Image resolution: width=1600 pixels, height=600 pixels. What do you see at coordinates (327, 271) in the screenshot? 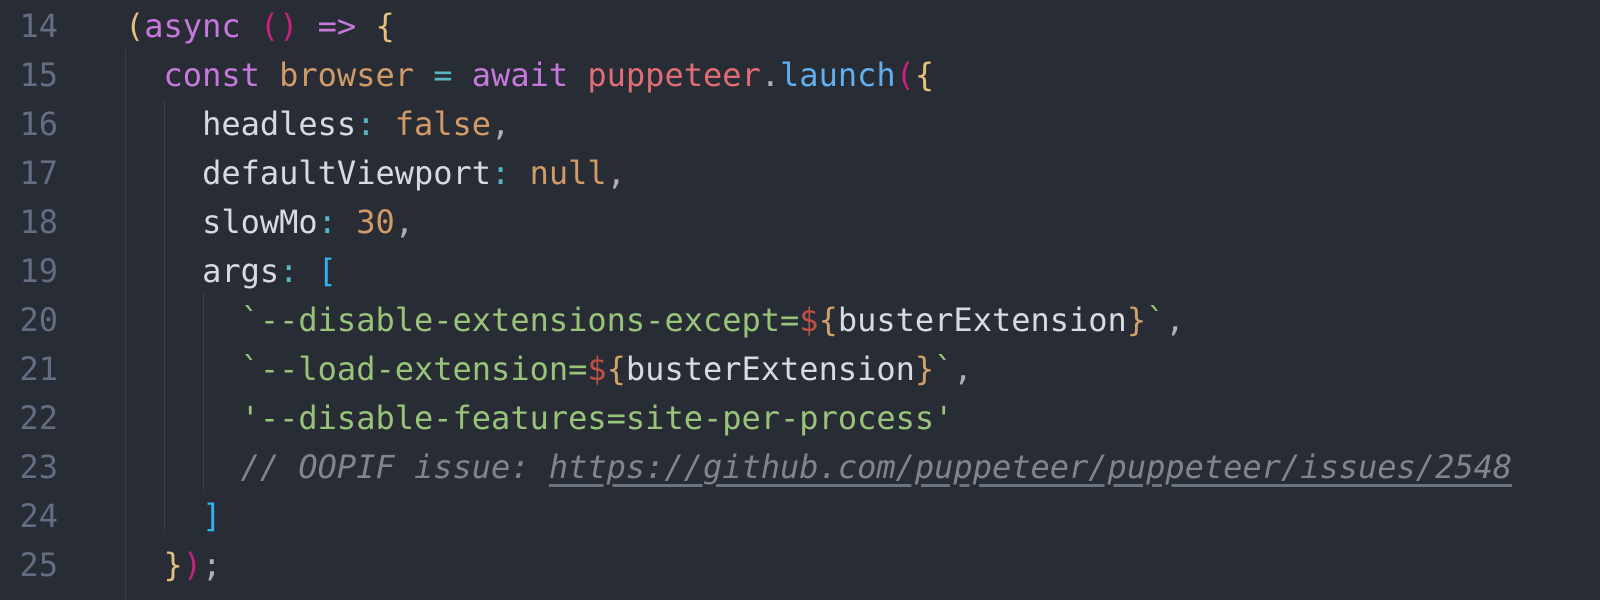
I see `code-token: [` at bounding box center [327, 271].